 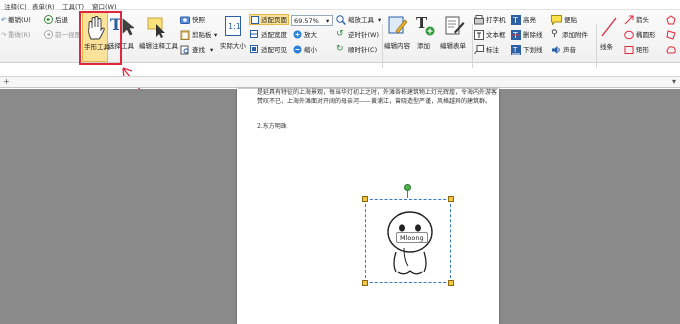 I want to click on selected-image: Mloong, so click(x=408, y=241).